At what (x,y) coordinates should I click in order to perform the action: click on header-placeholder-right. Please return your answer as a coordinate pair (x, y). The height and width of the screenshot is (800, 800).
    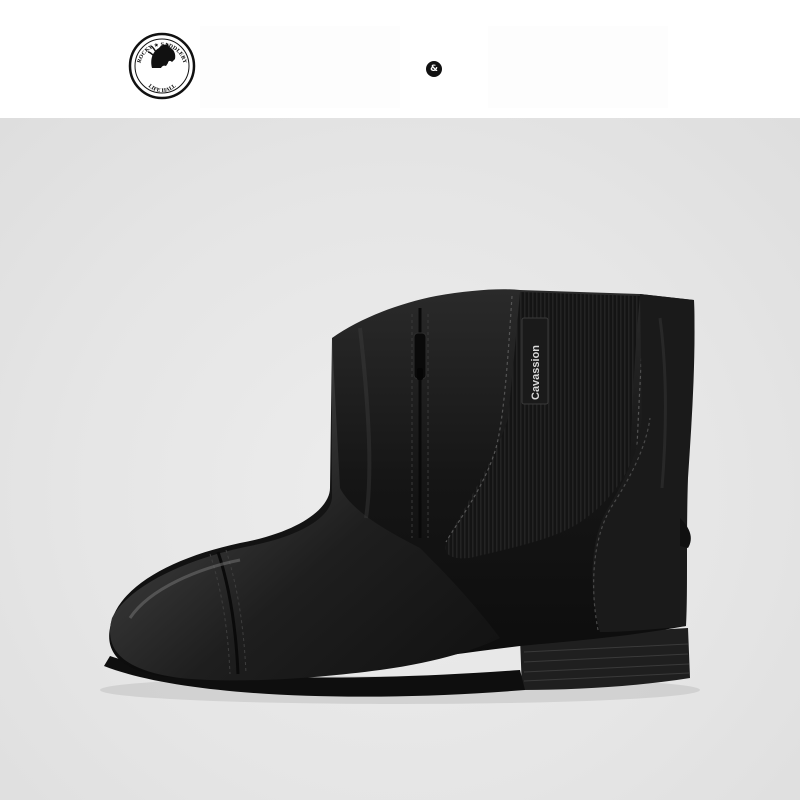
    Looking at the image, I should click on (578, 67).